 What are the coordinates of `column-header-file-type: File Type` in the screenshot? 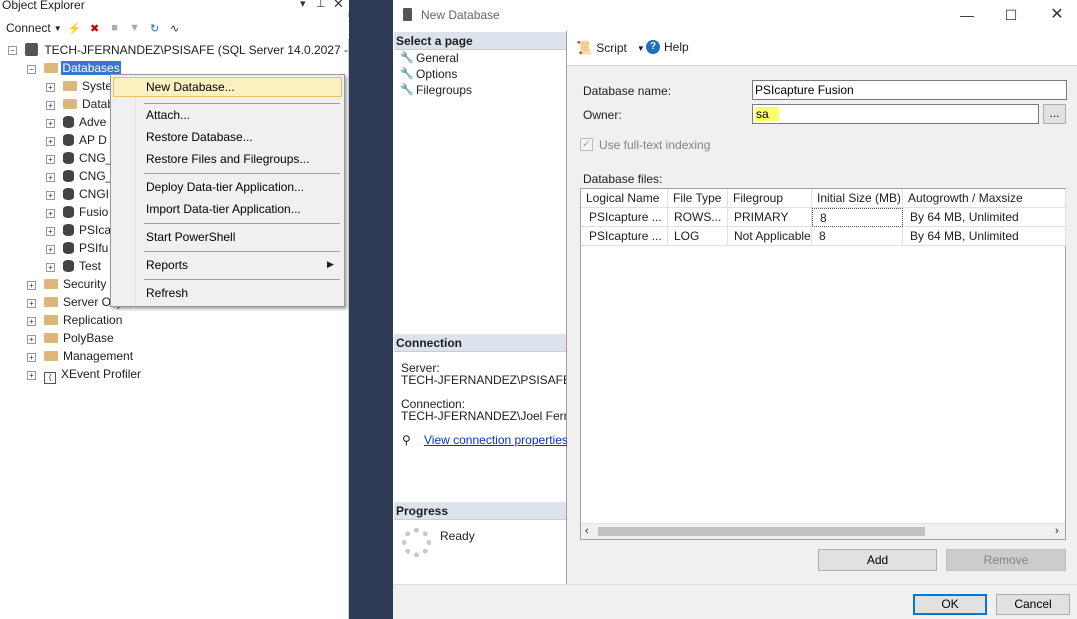 It's located at (698, 198).